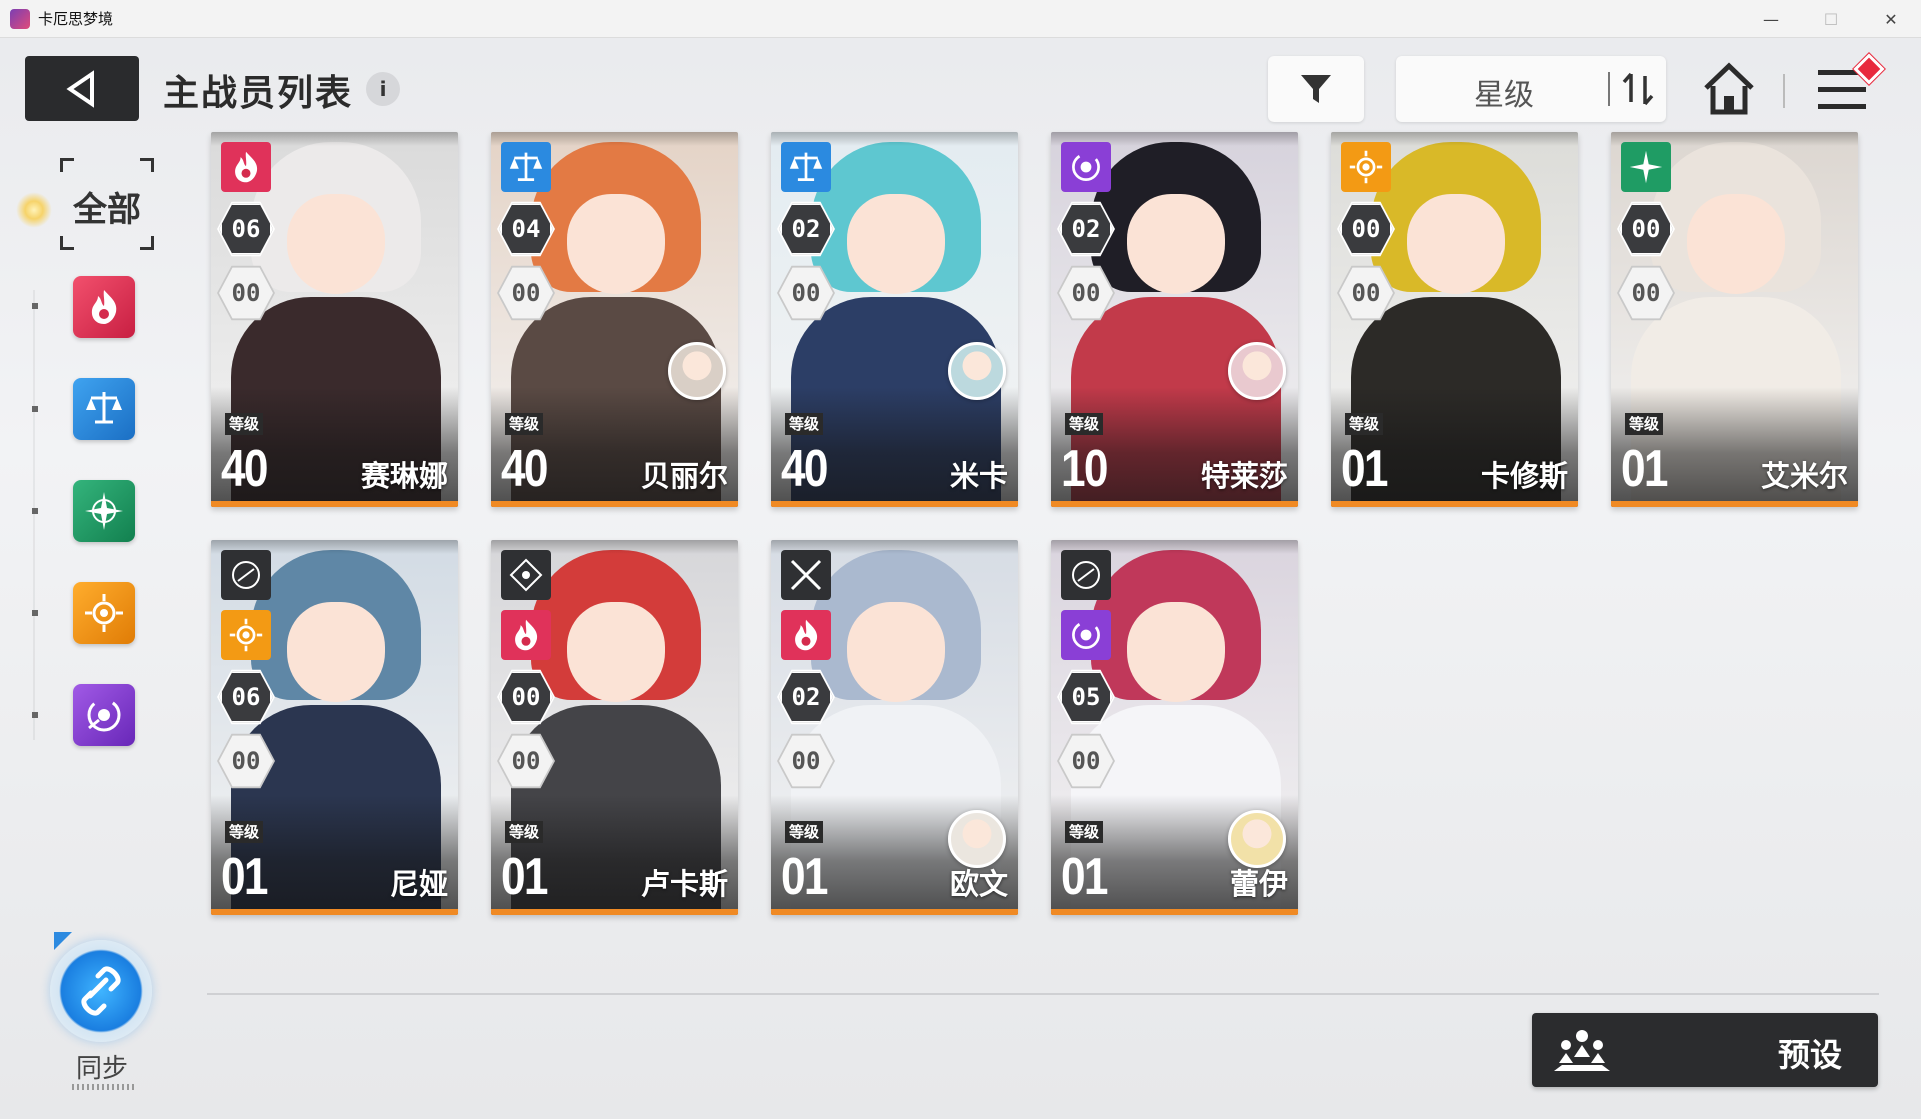 The image size is (1921, 1119). What do you see at coordinates (63, 941) in the screenshot?
I see `sync-corner-mark` at bounding box center [63, 941].